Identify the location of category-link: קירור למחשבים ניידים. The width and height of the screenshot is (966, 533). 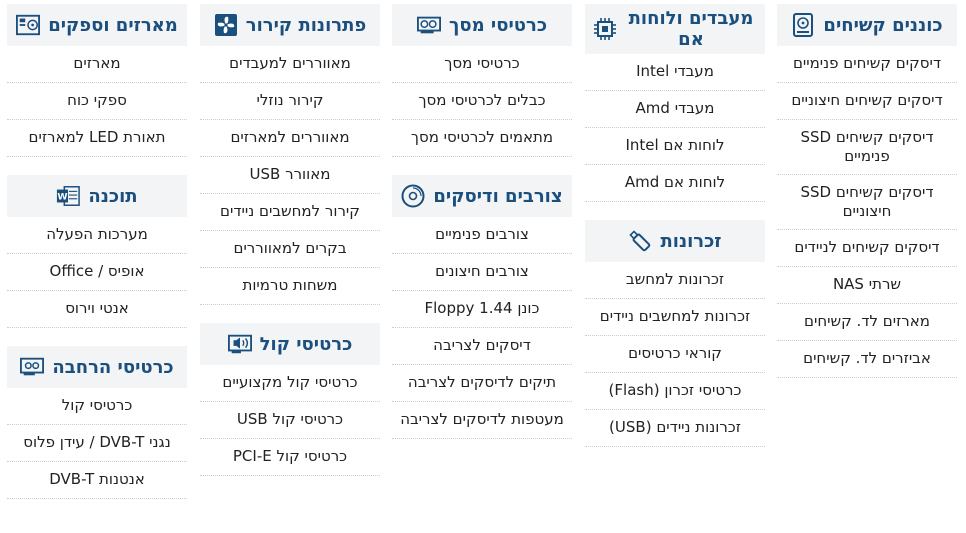
(290, 212).